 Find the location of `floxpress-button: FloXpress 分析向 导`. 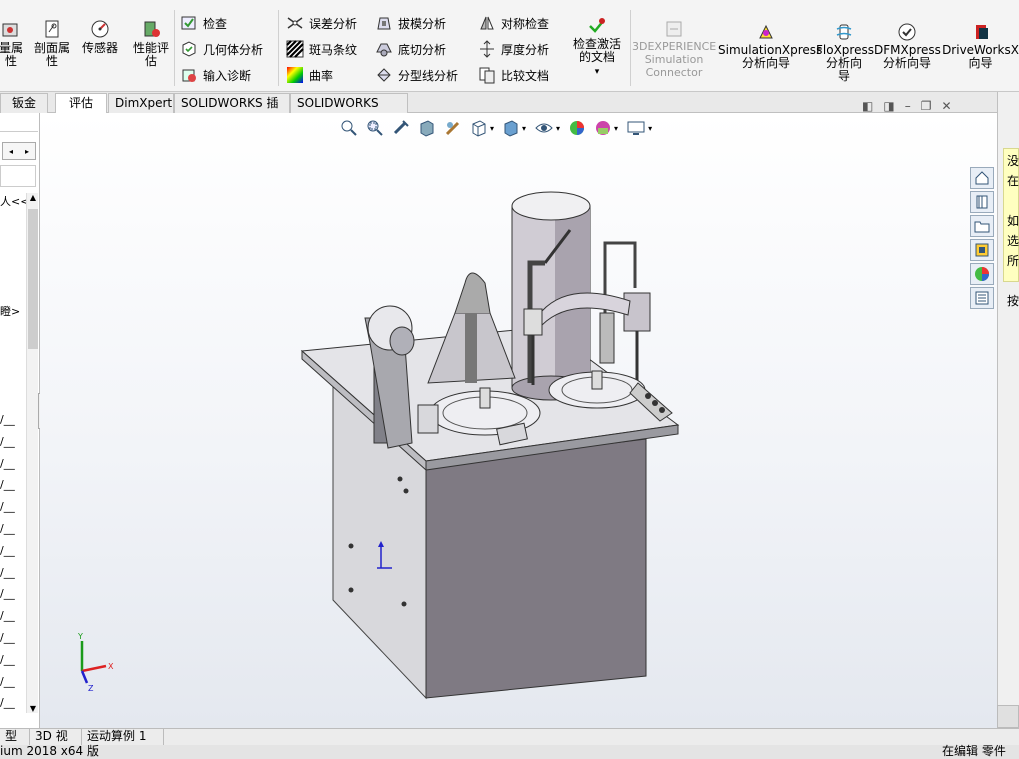

floxpress-button: FloXpress 分析向 导 is located at coordinates (845, 52).